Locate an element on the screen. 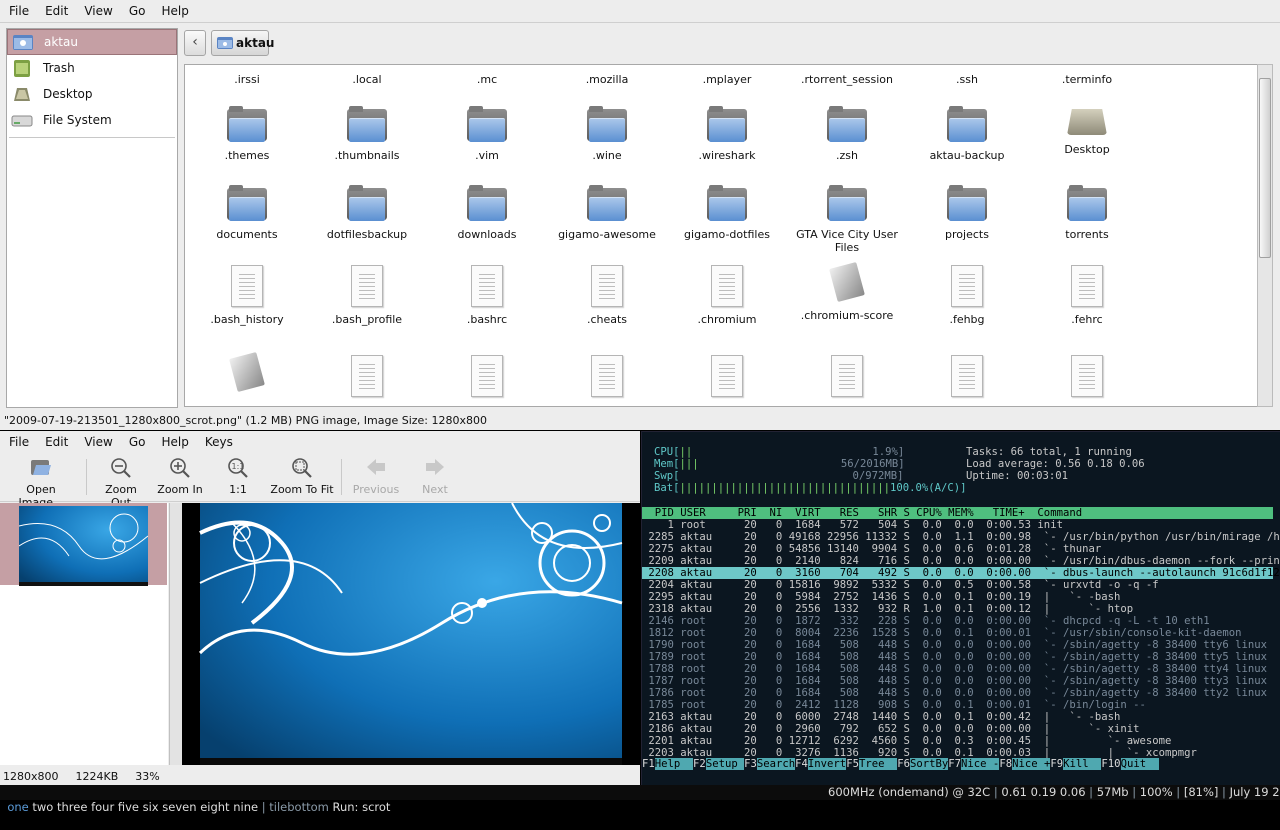 This screenshot has height=830, width=1280. file-item: .bash_history is located at coordinates (247, 295).